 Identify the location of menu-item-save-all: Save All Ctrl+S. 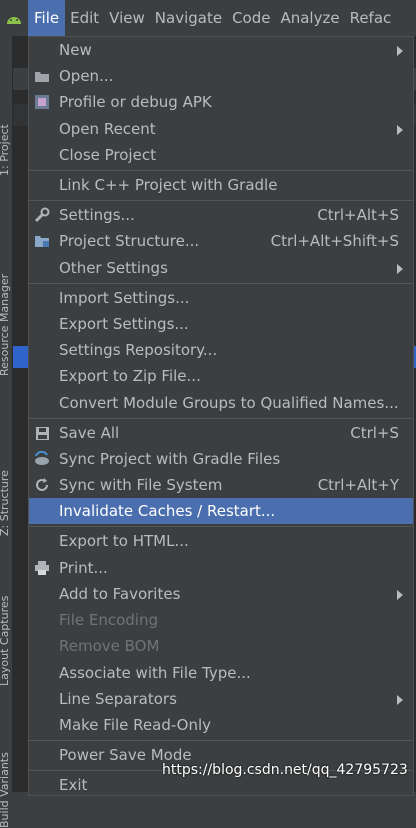
(221, 433).